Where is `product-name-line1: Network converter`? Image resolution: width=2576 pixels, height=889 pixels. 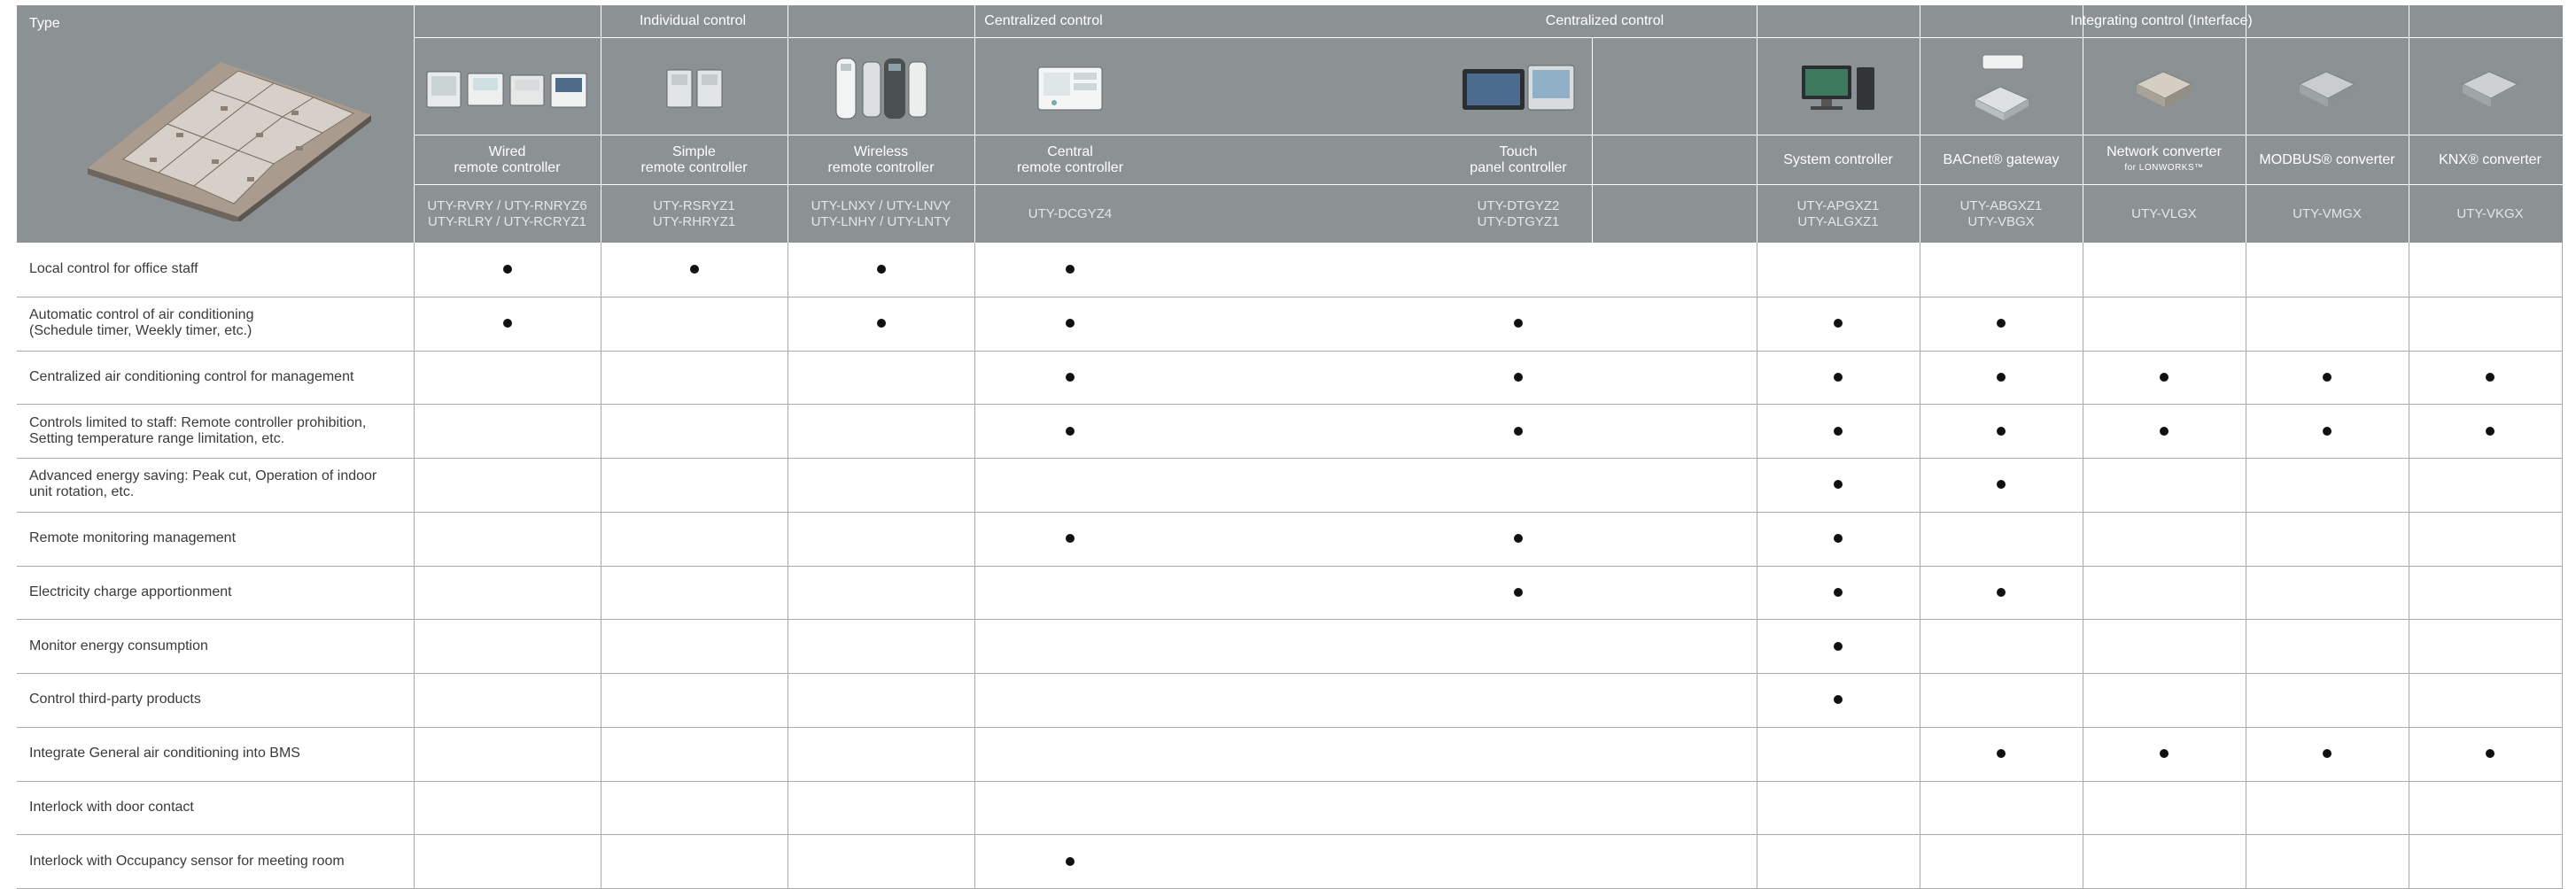
product-name-line1: Network converter is located at coordinates (2164, 151).